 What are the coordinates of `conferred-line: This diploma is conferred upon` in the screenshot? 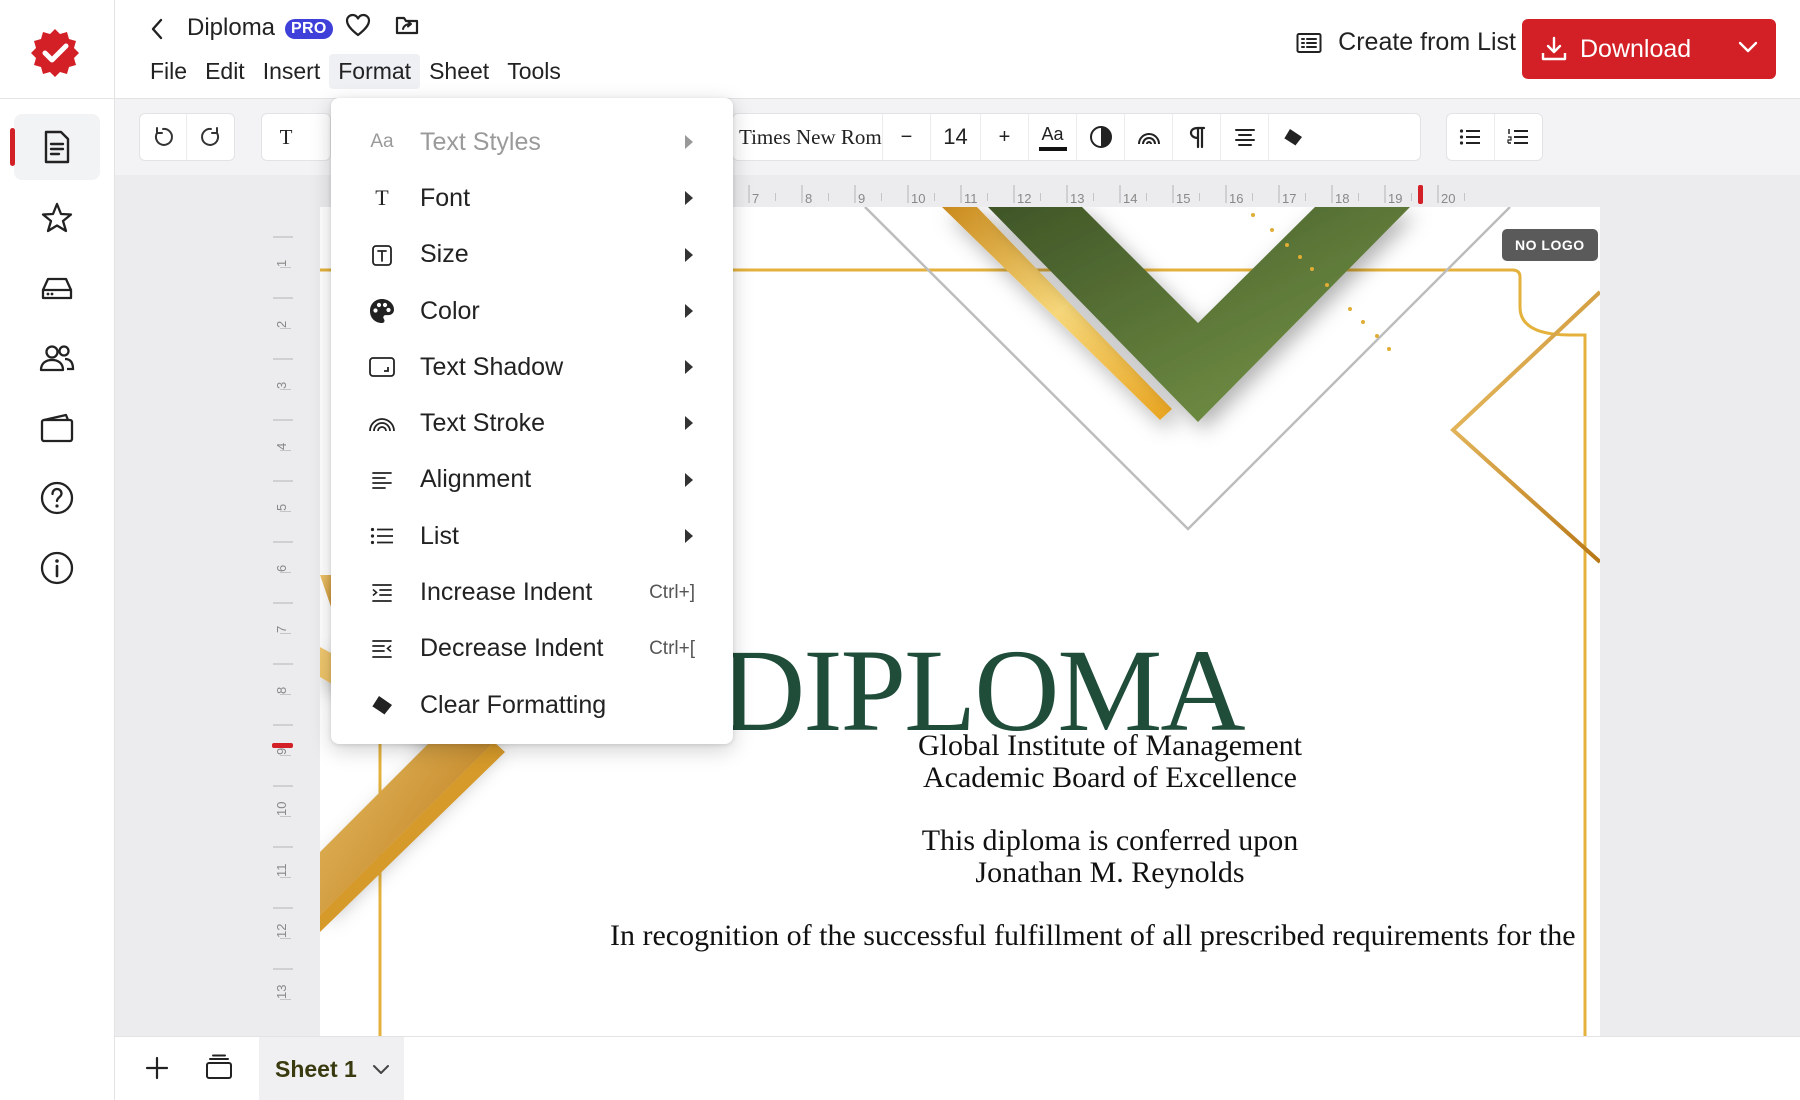 It's located at (1110, 841).